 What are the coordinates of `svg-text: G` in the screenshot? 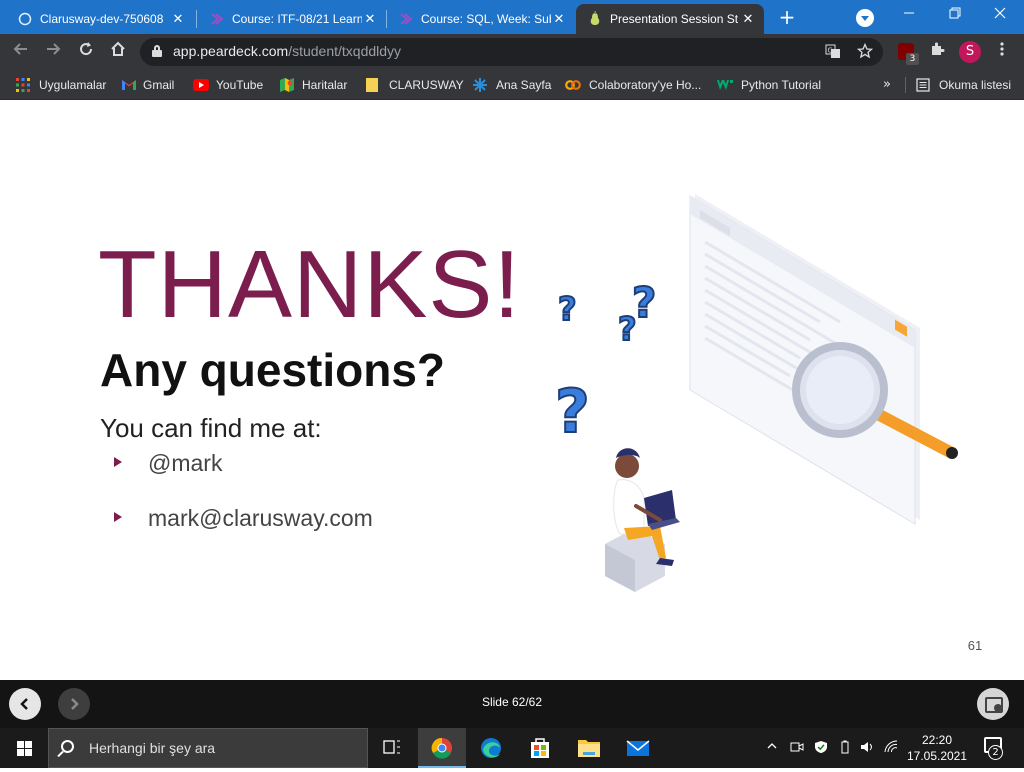 It's located at (830, 51).